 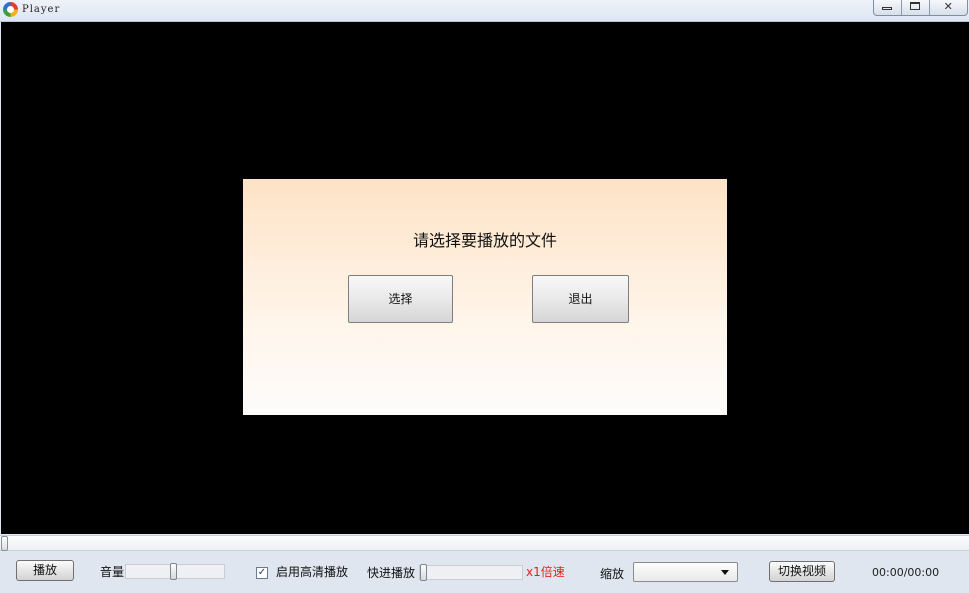 What do you see at coordinates (41, 9) in the screenshot?
I see `window-title: Player` at bounding box center [41, 9].